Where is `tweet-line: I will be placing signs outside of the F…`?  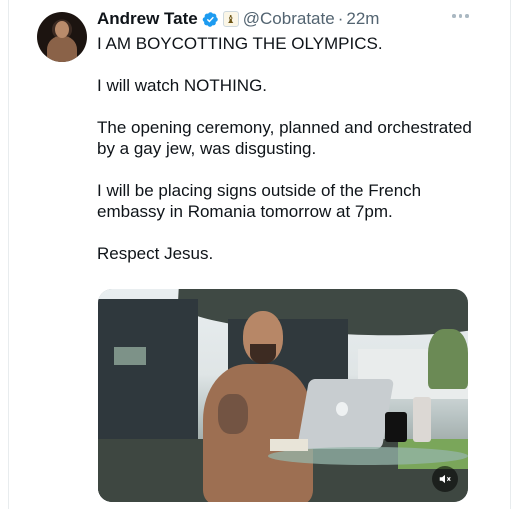 tweet-line: I will be placing signs outside of the F… is located at coordinates (259, 201).